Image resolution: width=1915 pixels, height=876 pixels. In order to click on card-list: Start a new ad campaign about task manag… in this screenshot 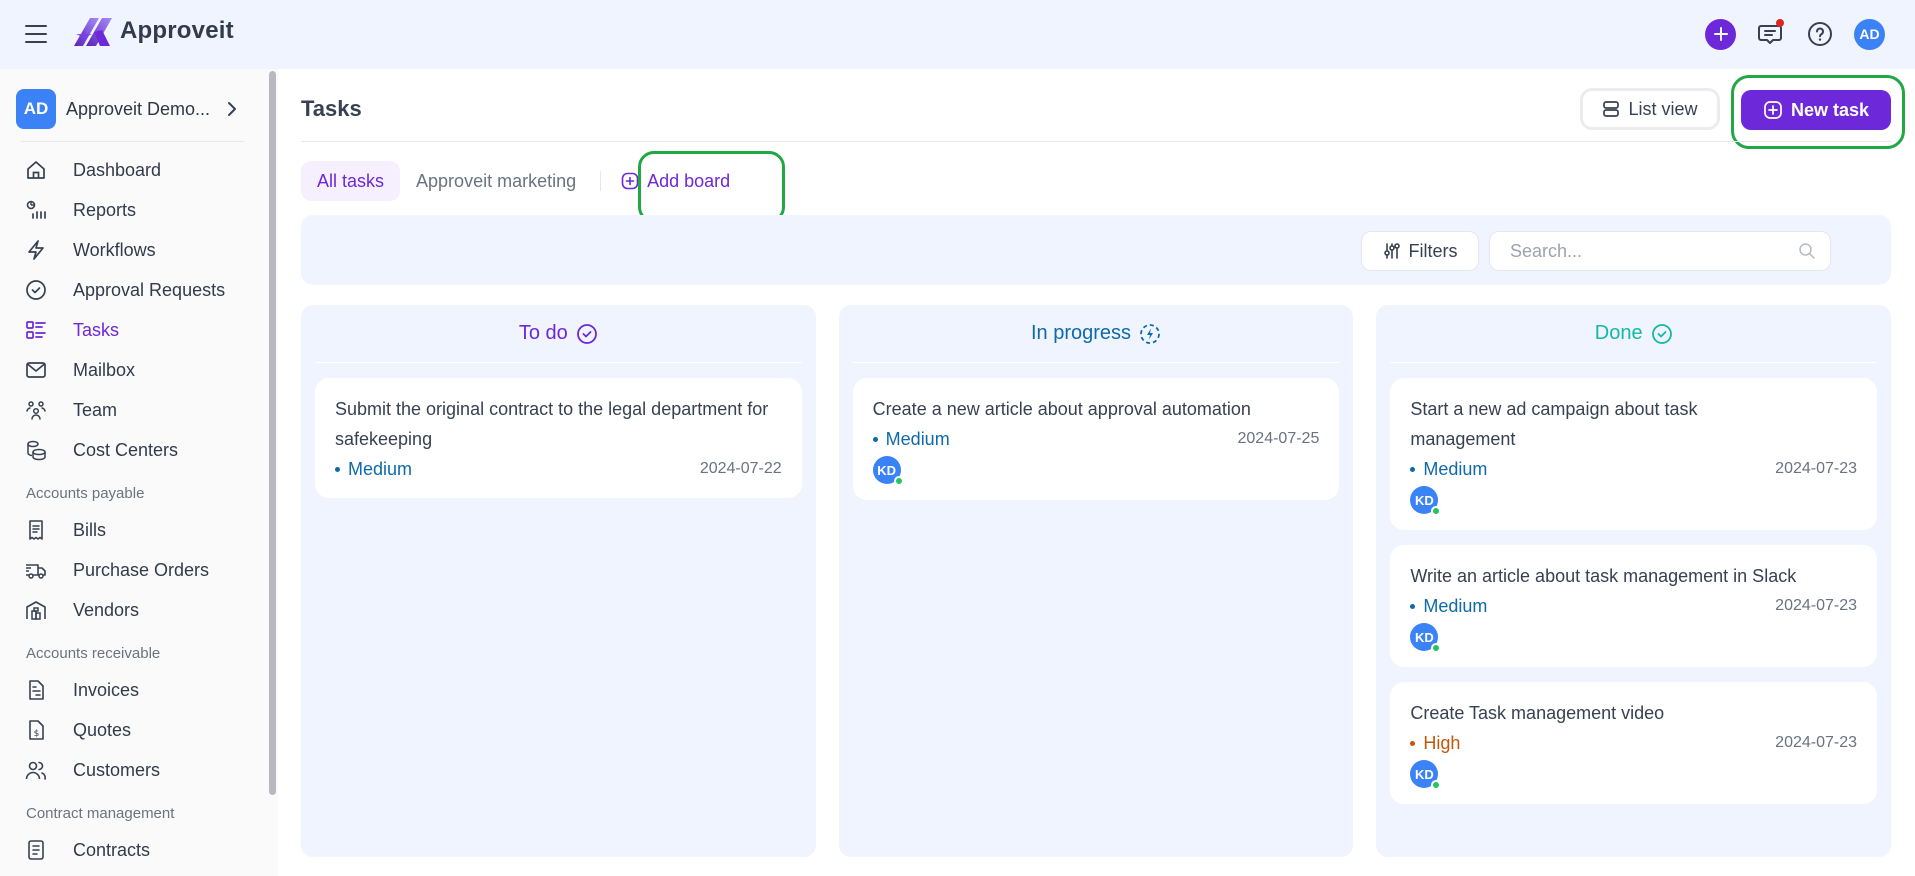, I will do `click(1634, 583)`.